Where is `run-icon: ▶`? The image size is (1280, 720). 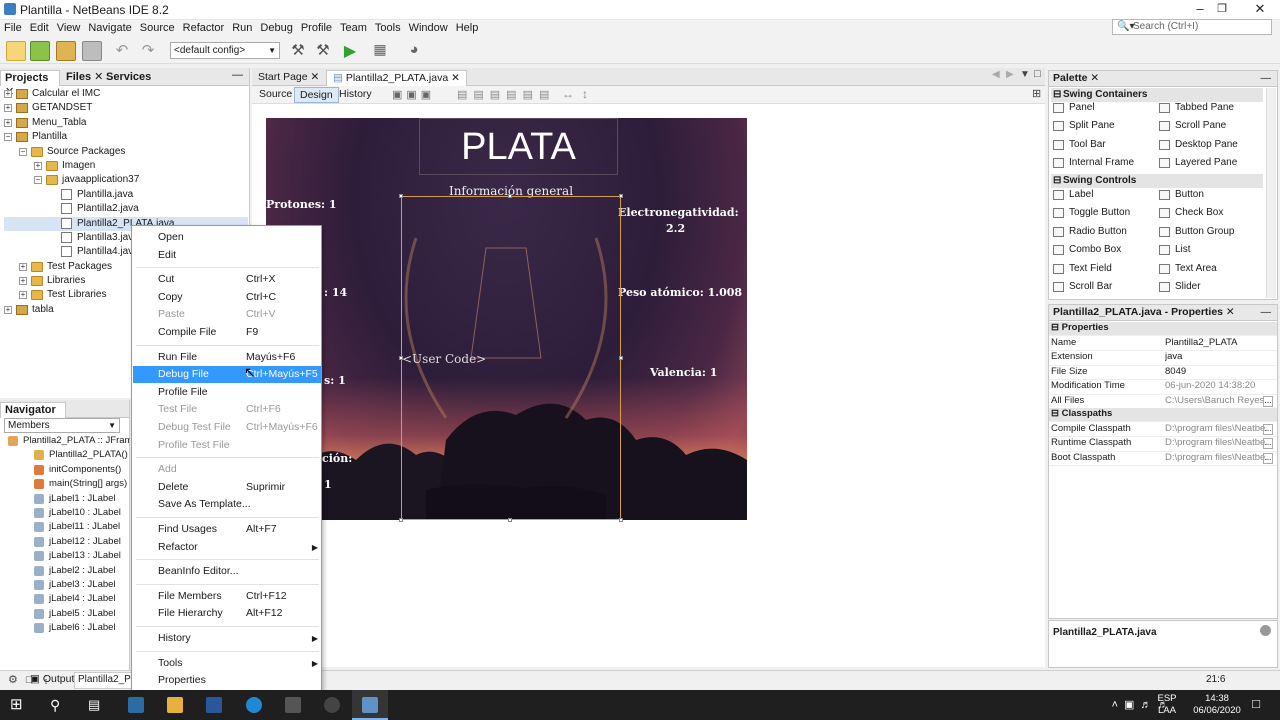 run-icon: ▶ is located at coordinates (350, 51).